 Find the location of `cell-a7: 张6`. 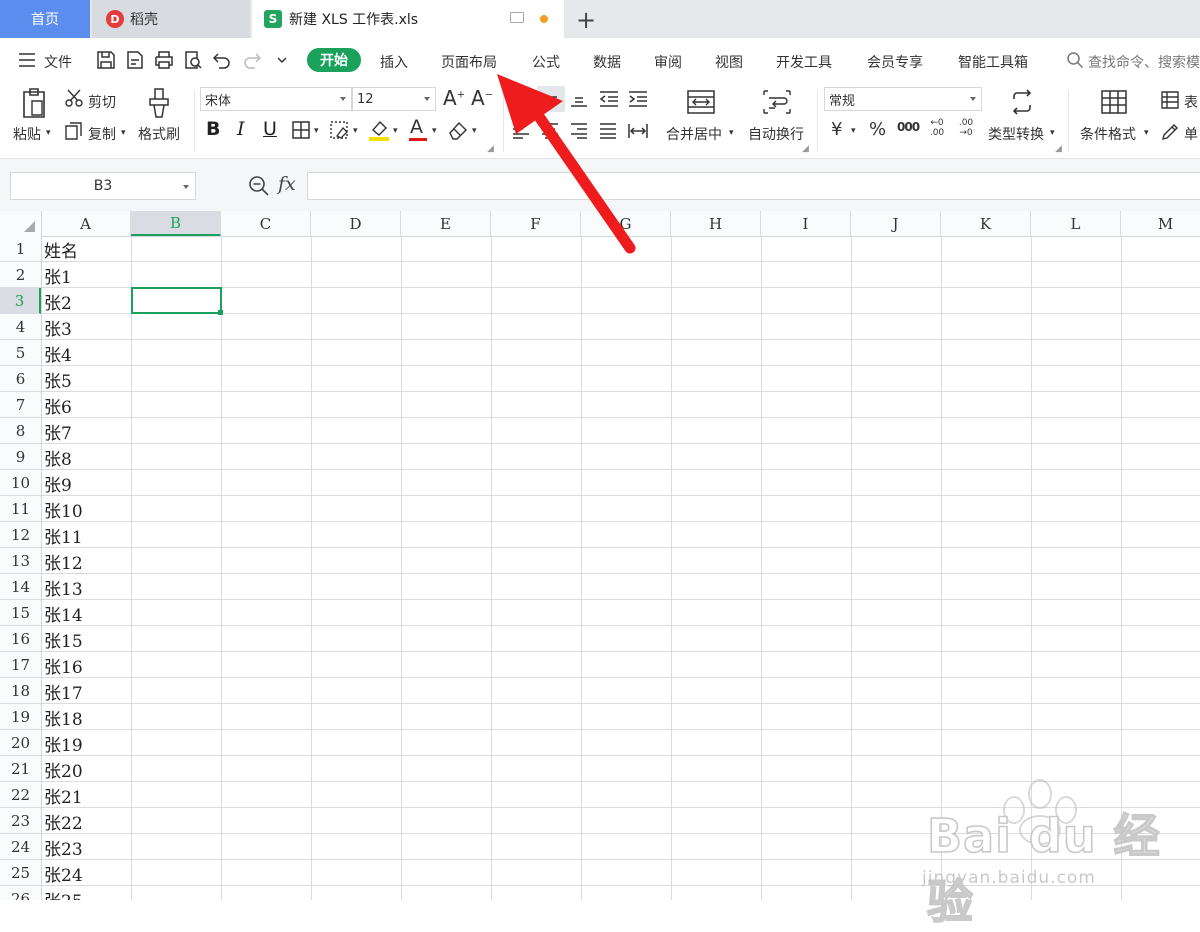

cell-a7: 张6 is located at coordinates (58, 405).